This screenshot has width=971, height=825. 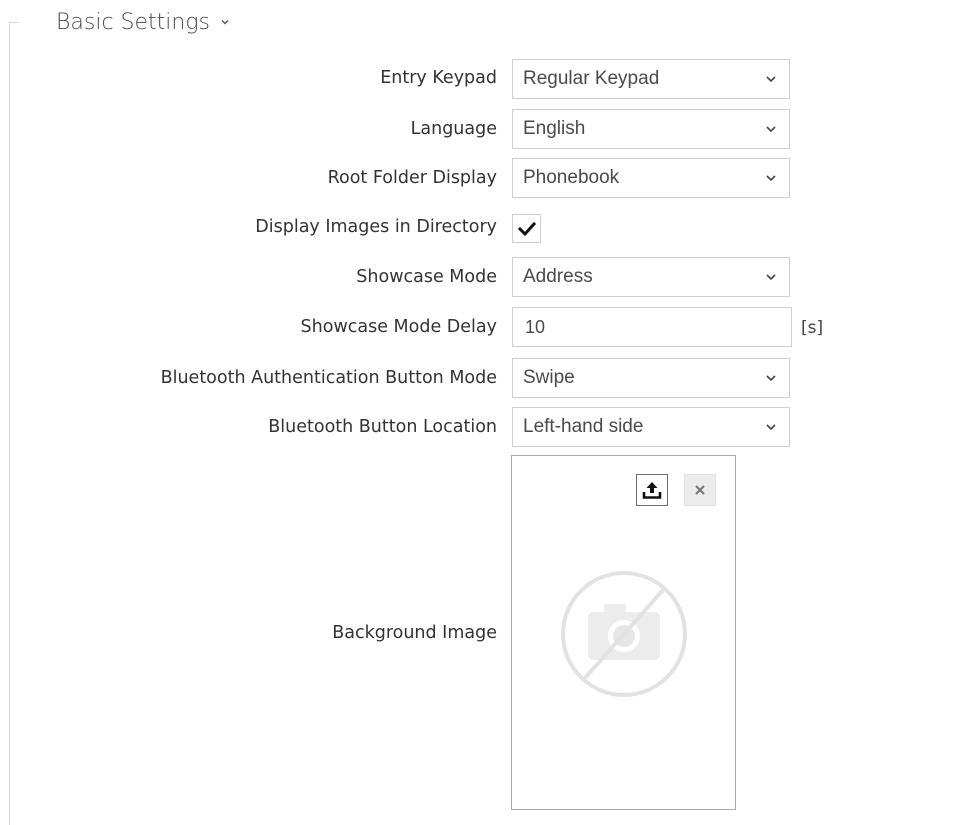 I want to click on display-images-label: Display Images in Directory, so click(x=376, y=227).